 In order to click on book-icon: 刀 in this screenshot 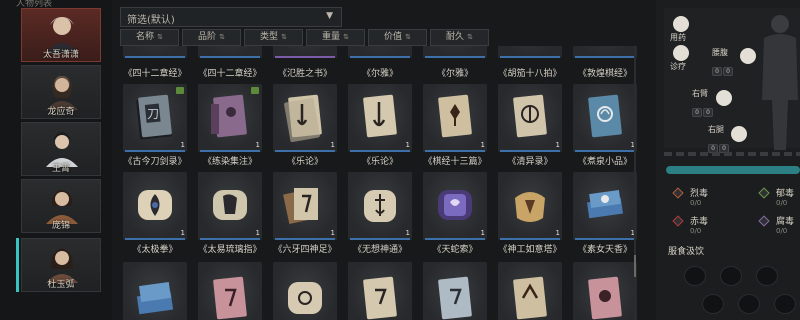, I will do `click(154, 117)`.